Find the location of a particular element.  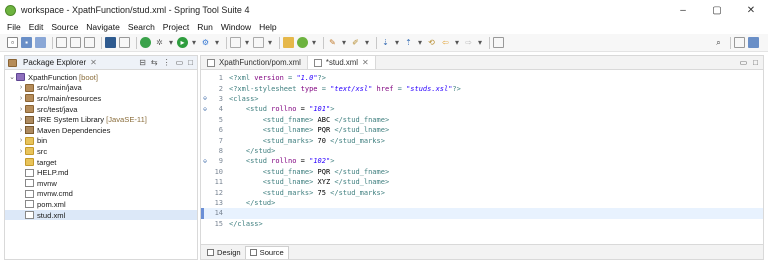

tree-item: HELP.md is located at coordinates (101, 172).